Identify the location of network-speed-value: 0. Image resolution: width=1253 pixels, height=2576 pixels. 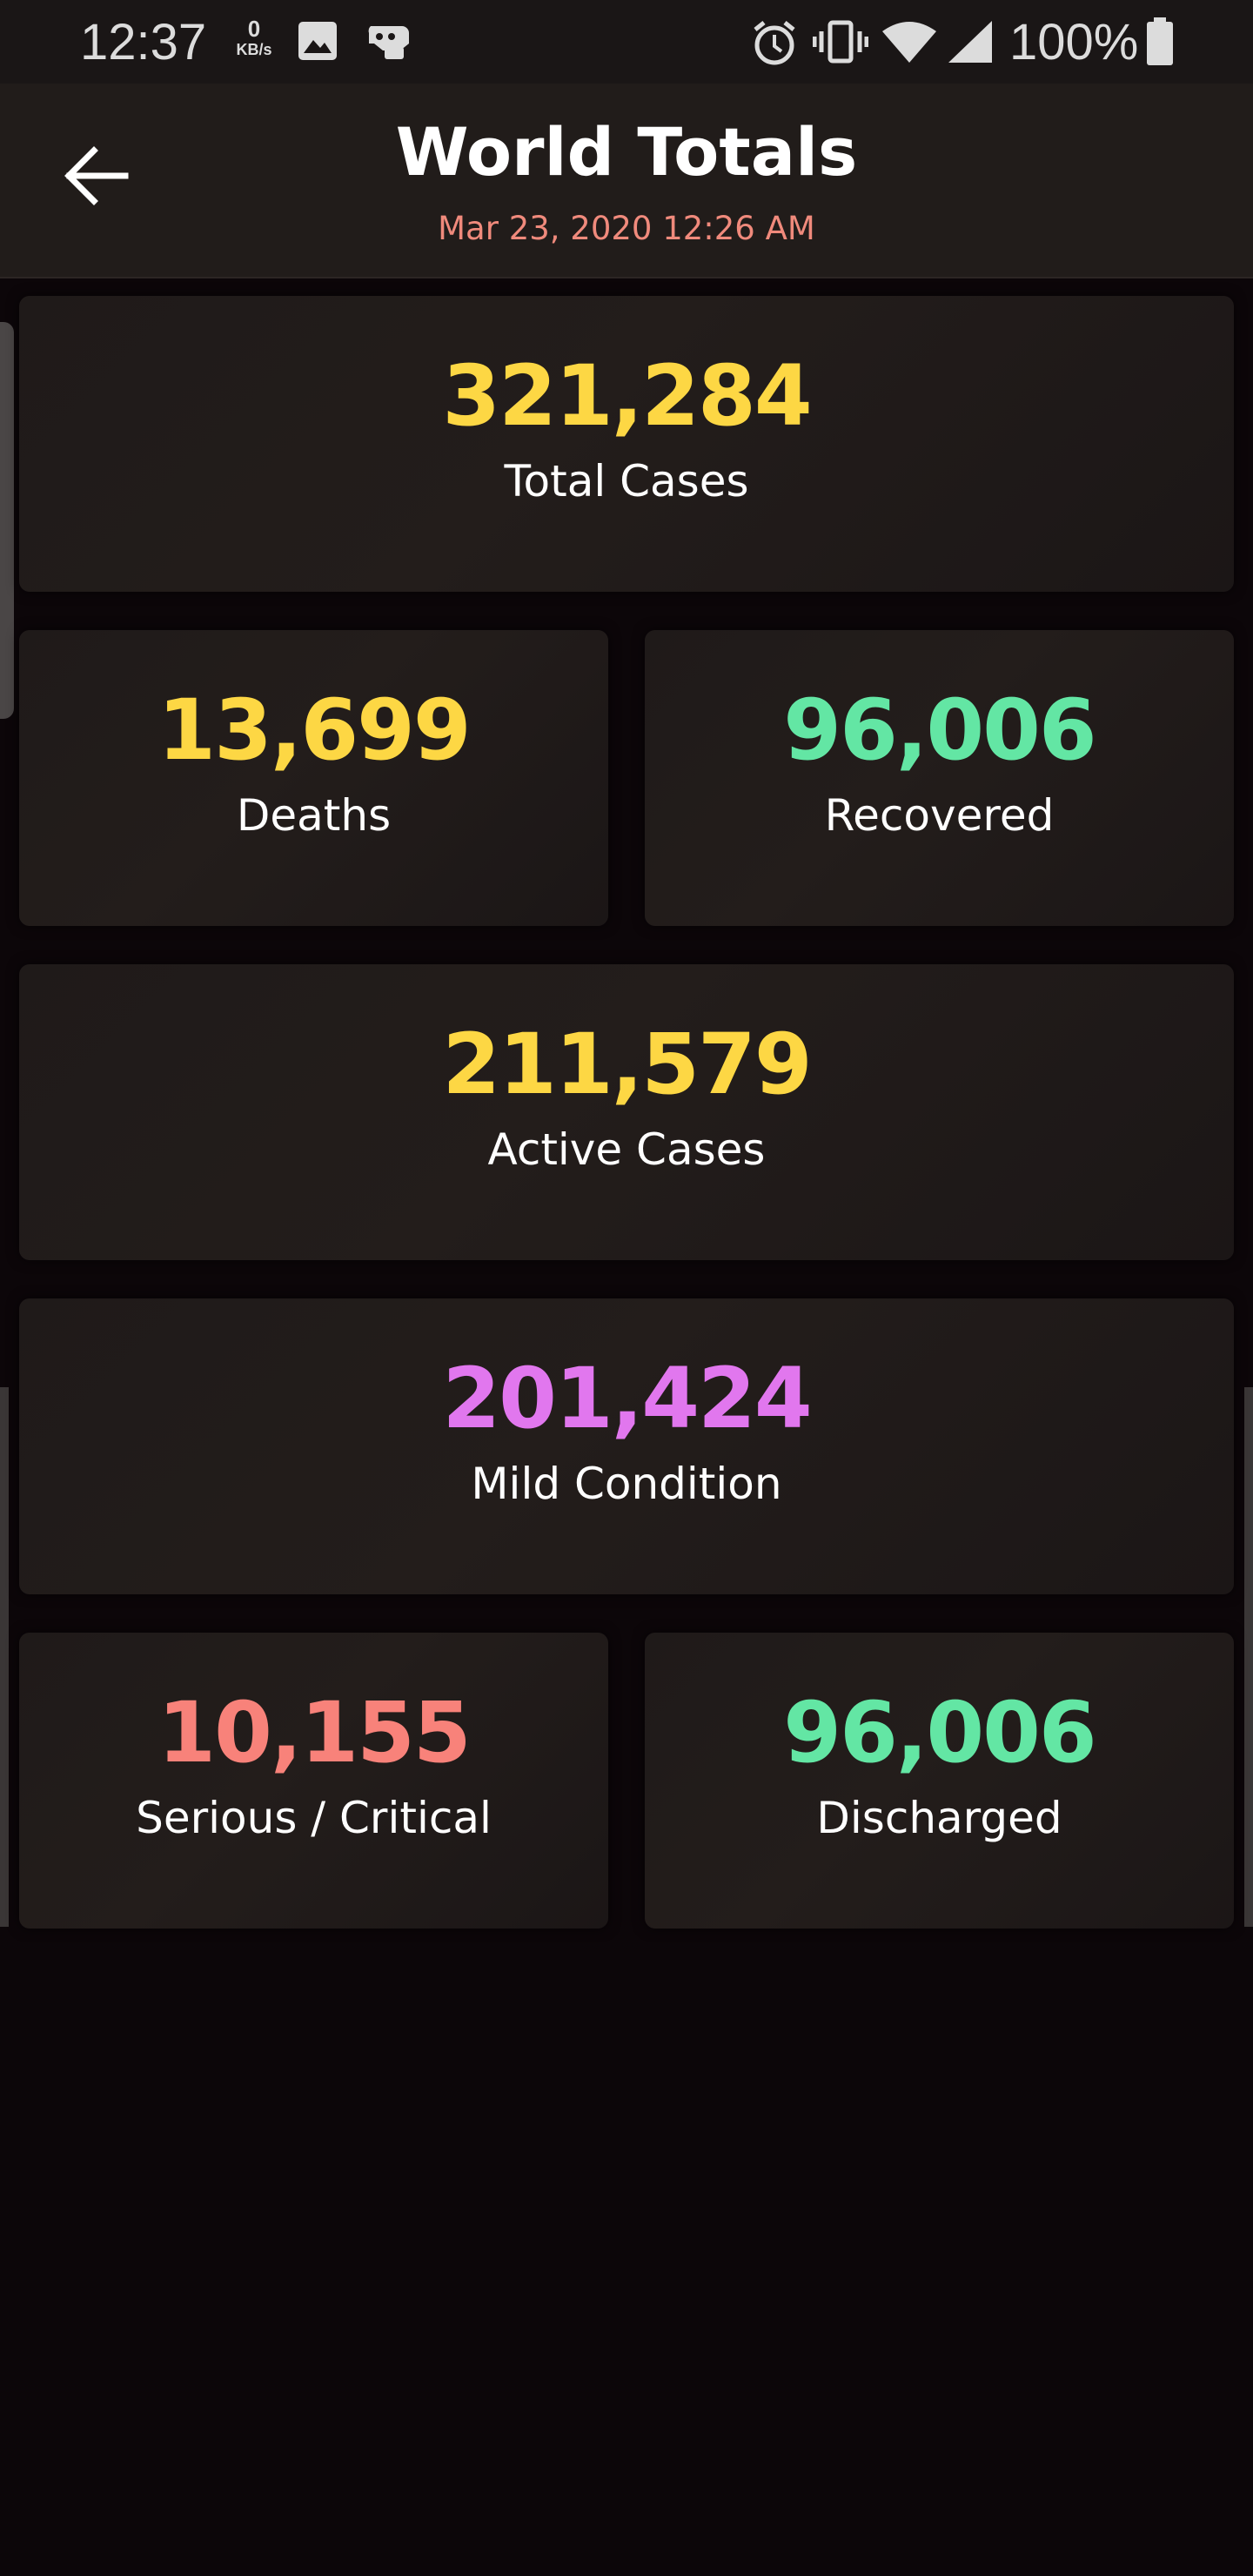
(254, 29).